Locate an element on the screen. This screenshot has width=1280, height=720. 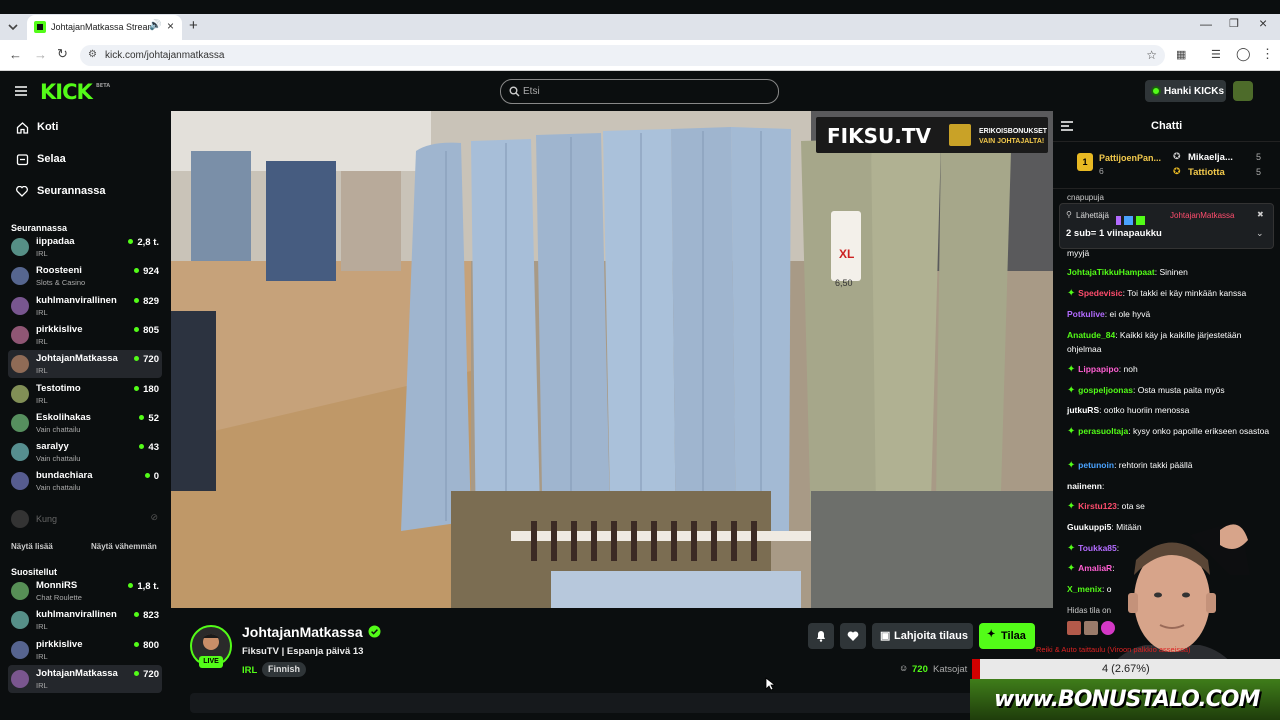
chat-message: Potkulive: ei ole hyvä is located at coordinates (1171, 314).